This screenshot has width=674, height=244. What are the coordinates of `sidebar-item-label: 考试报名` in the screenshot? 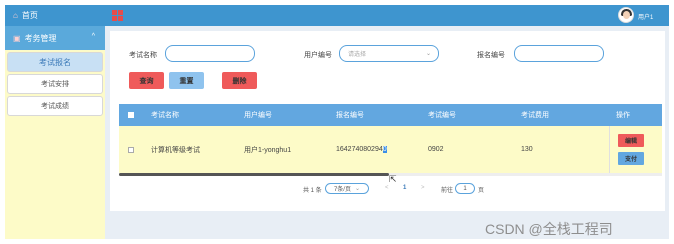 It's located at (55, 62).